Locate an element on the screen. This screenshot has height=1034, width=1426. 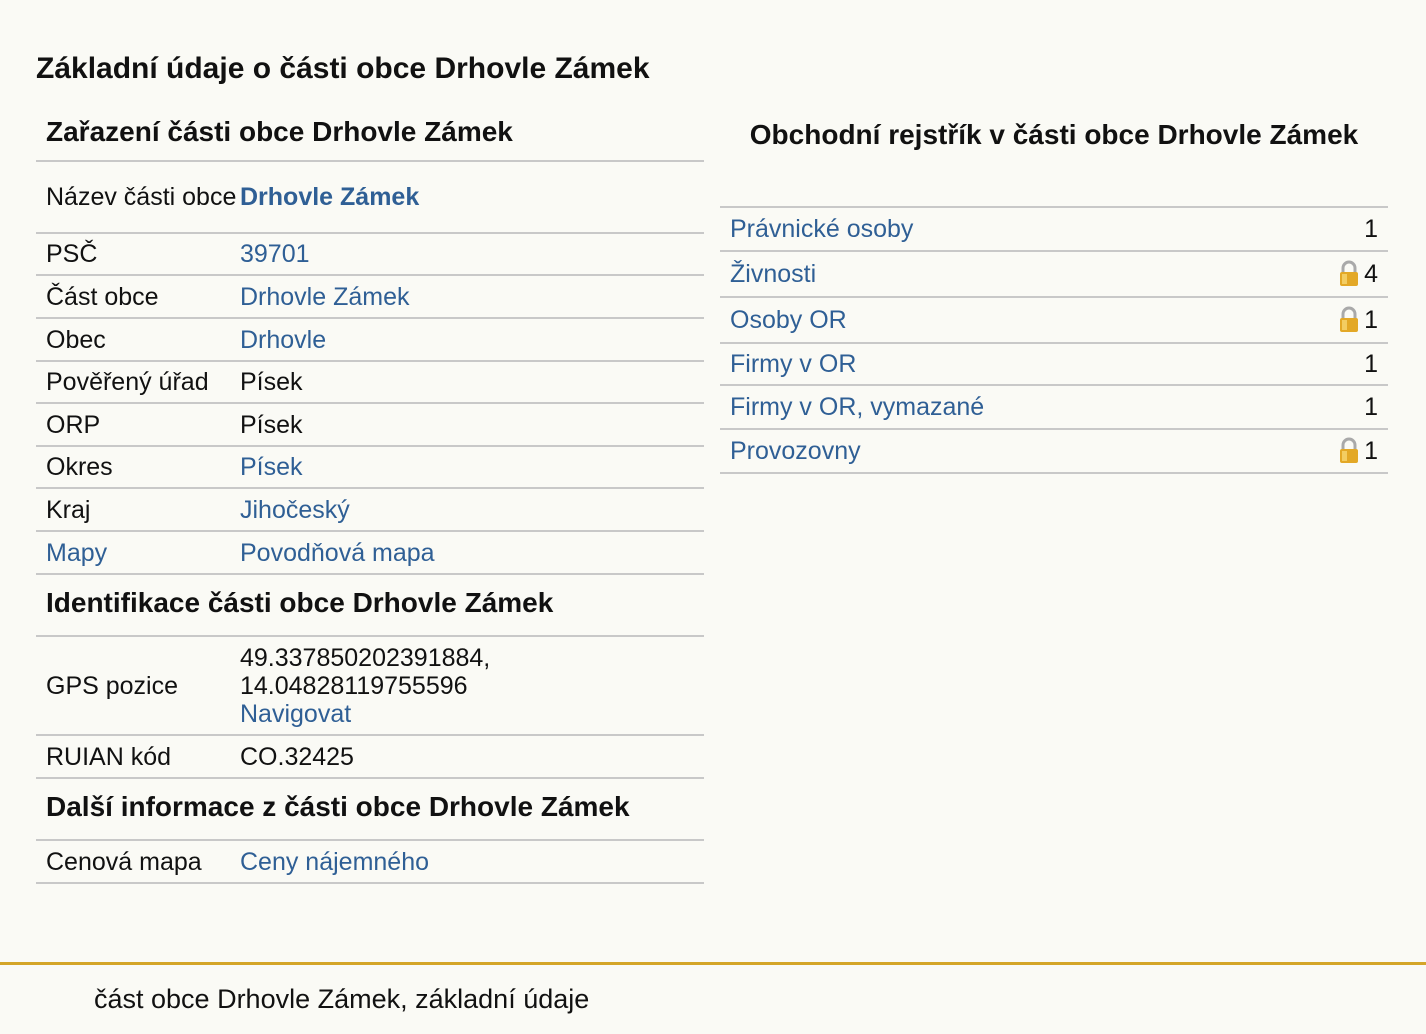
row-label: Pověřený úřad is located at coordinates (127, 382).